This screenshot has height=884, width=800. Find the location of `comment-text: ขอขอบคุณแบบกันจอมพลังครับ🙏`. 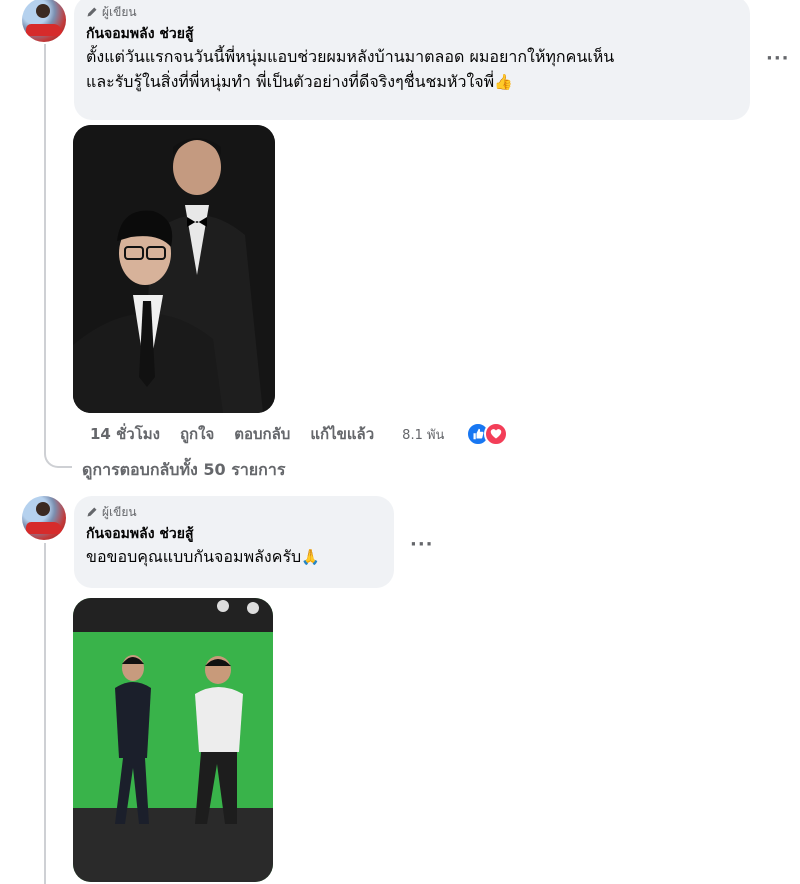

comment-text: ขอขอบคุณแบบกันจอมพลังครับ🙏 is located at coordinates (234, 557).